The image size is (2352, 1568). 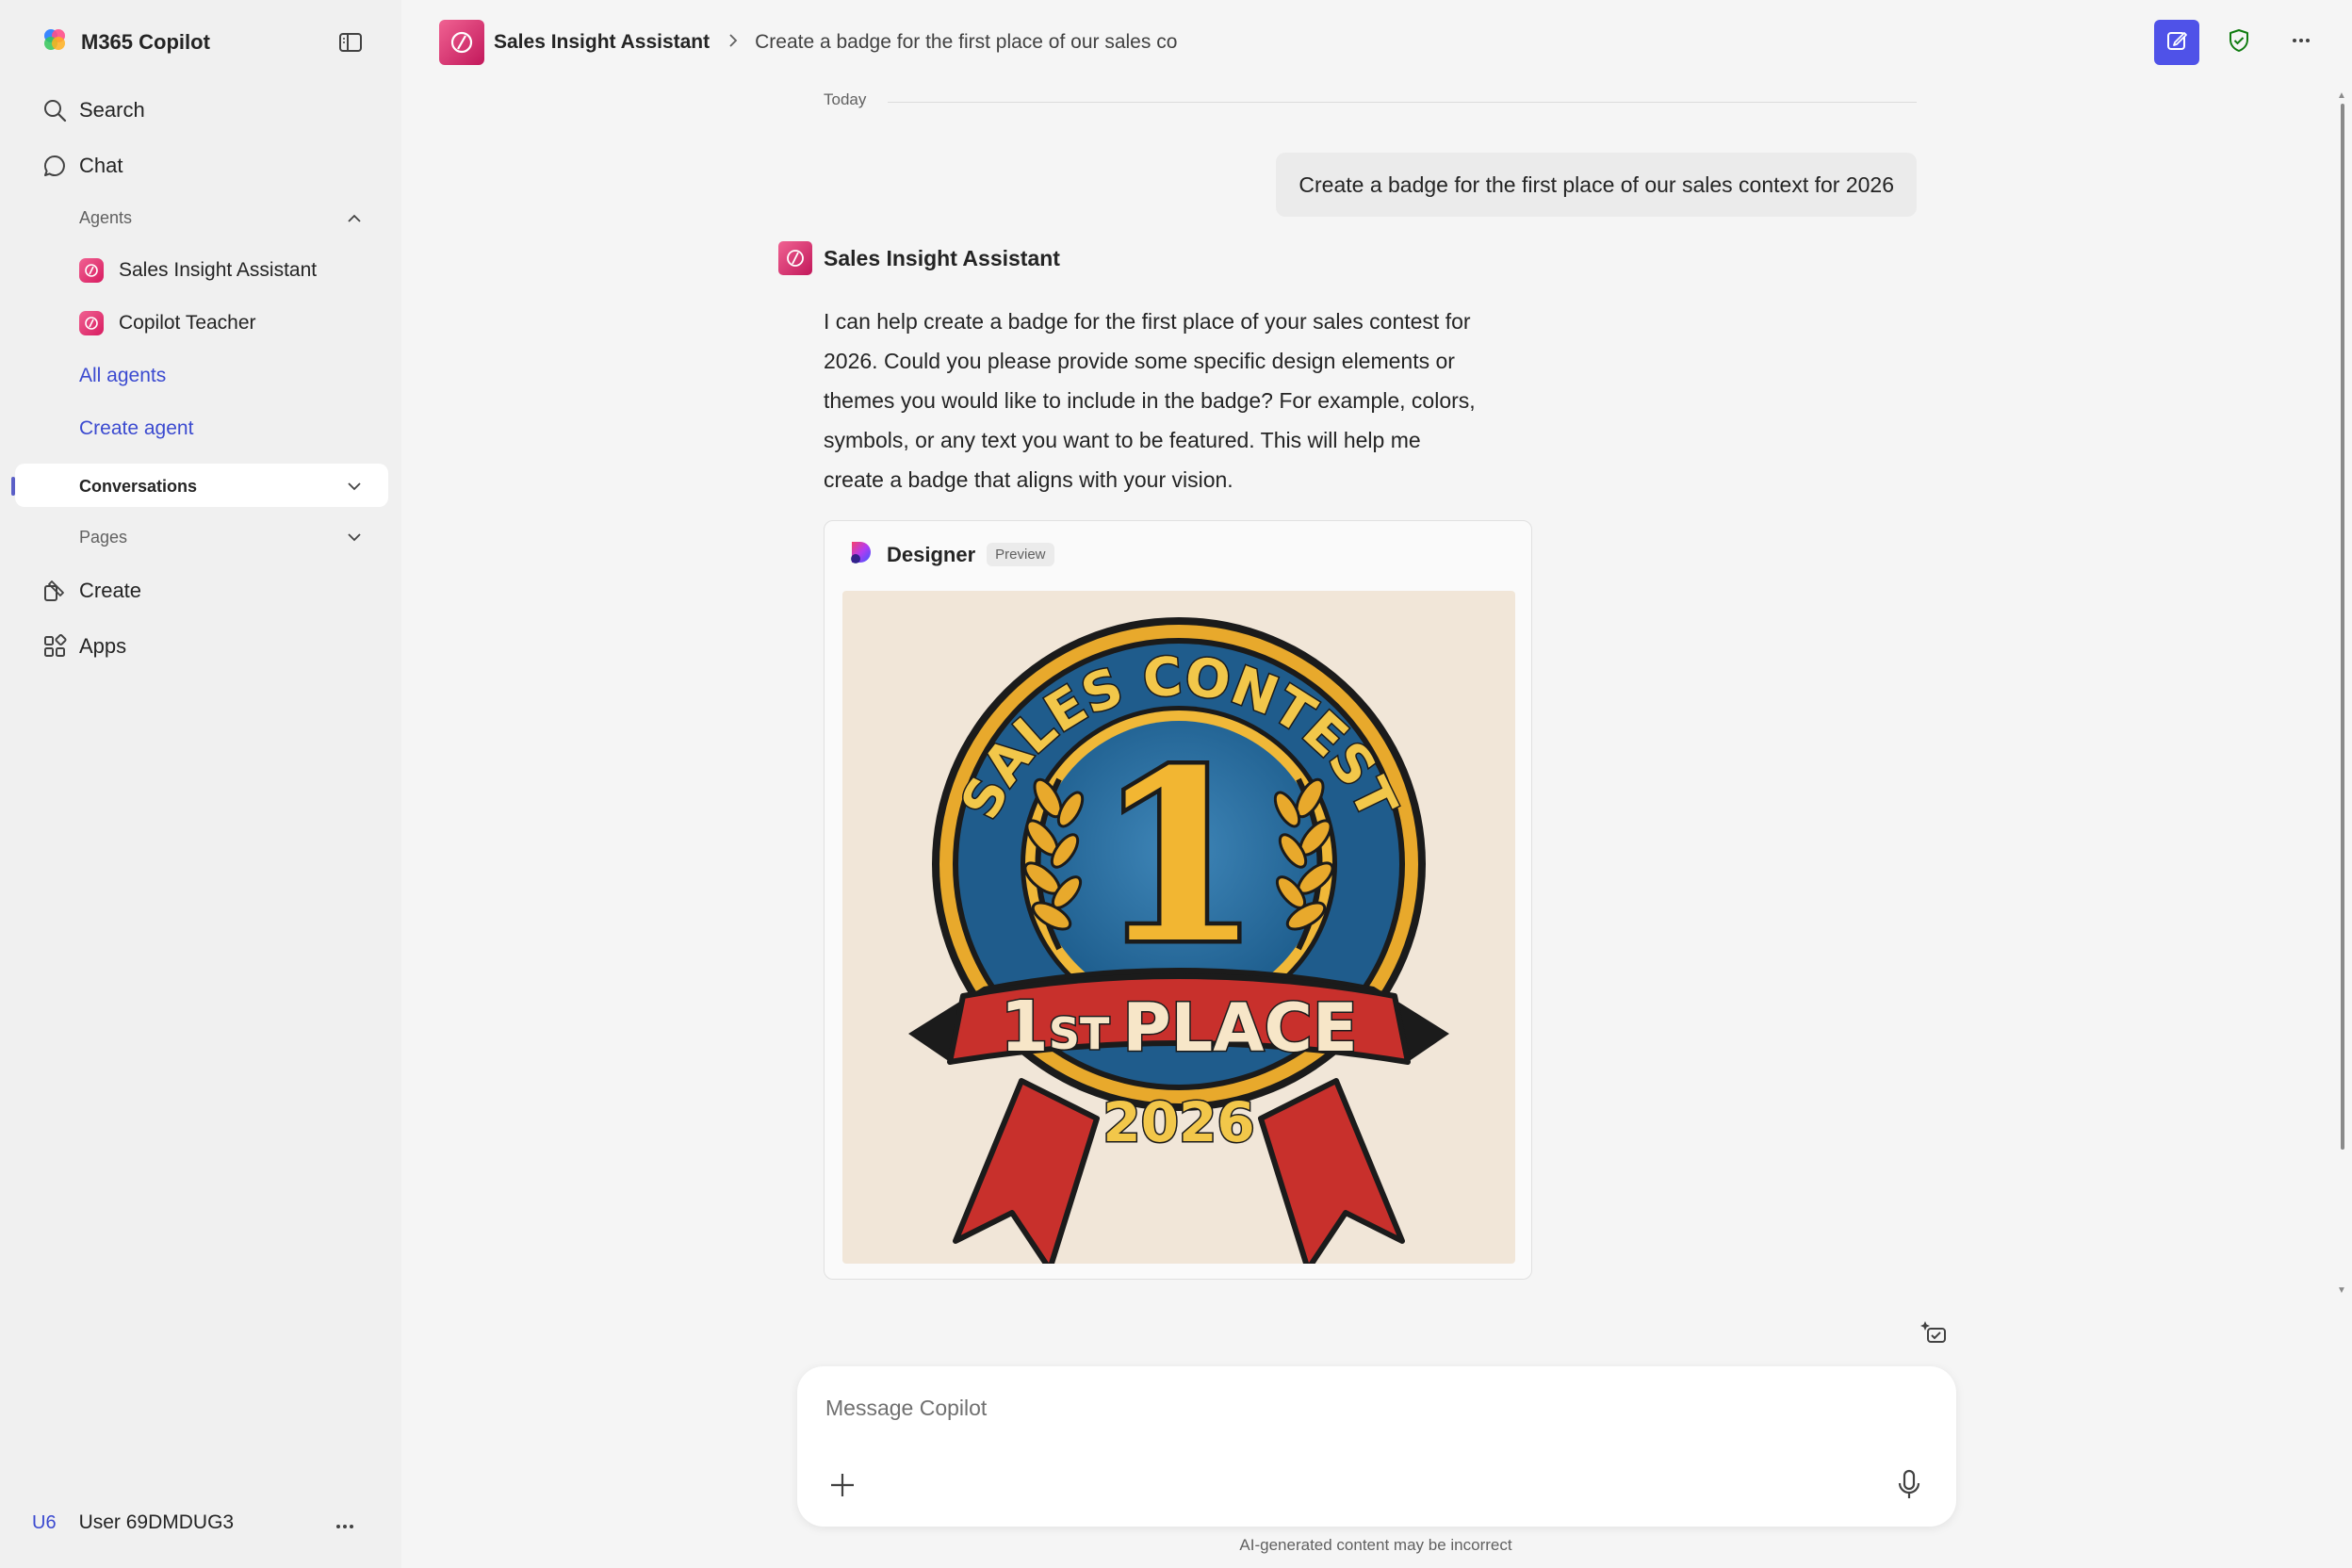 I want to click on voice-input-button, so click(x=1909, y=1487).